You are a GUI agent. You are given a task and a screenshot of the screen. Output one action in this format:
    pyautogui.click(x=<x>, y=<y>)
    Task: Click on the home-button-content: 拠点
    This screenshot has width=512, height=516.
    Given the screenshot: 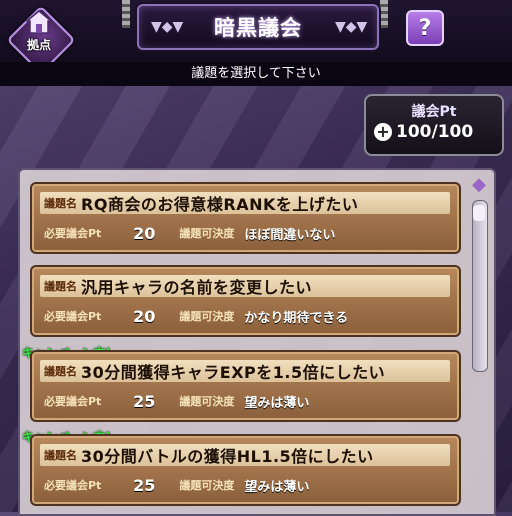 What is the action you would take?
    pyautogui.click(x=39, y=39)
    